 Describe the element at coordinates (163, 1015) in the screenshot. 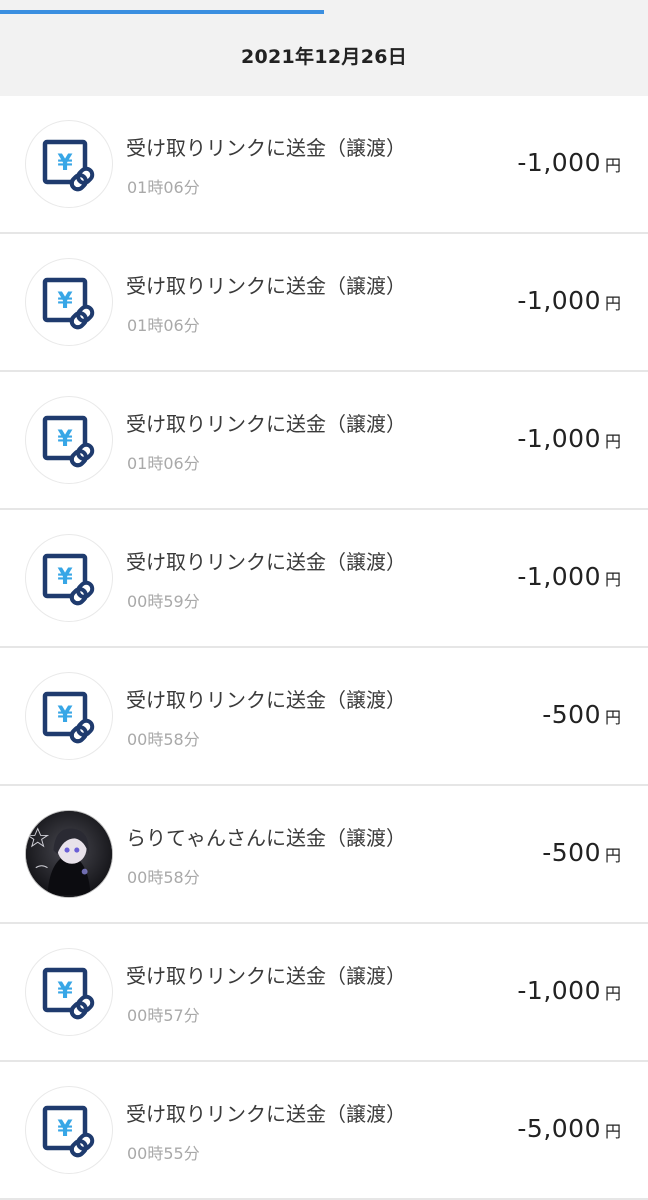

I see `transaction-time: 00時57分` at that location.